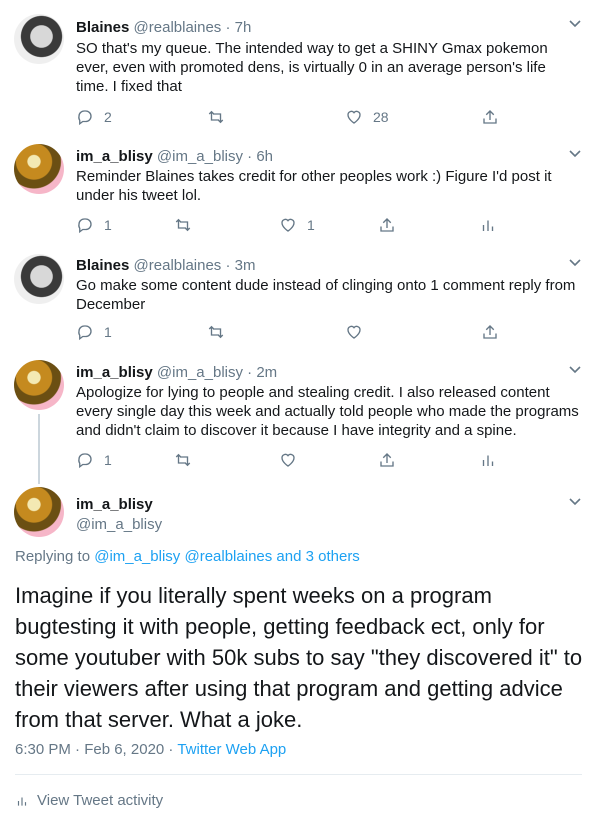  I want to click on tweet-time: · 6h, so click(260, 156).